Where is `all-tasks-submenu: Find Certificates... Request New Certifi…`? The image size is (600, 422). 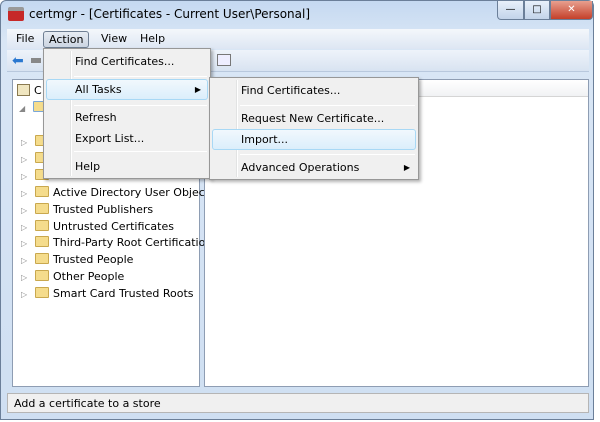 all-tasks-submenu: Find Certificates... Request New Certifi… is located at coordinates (314, 128).